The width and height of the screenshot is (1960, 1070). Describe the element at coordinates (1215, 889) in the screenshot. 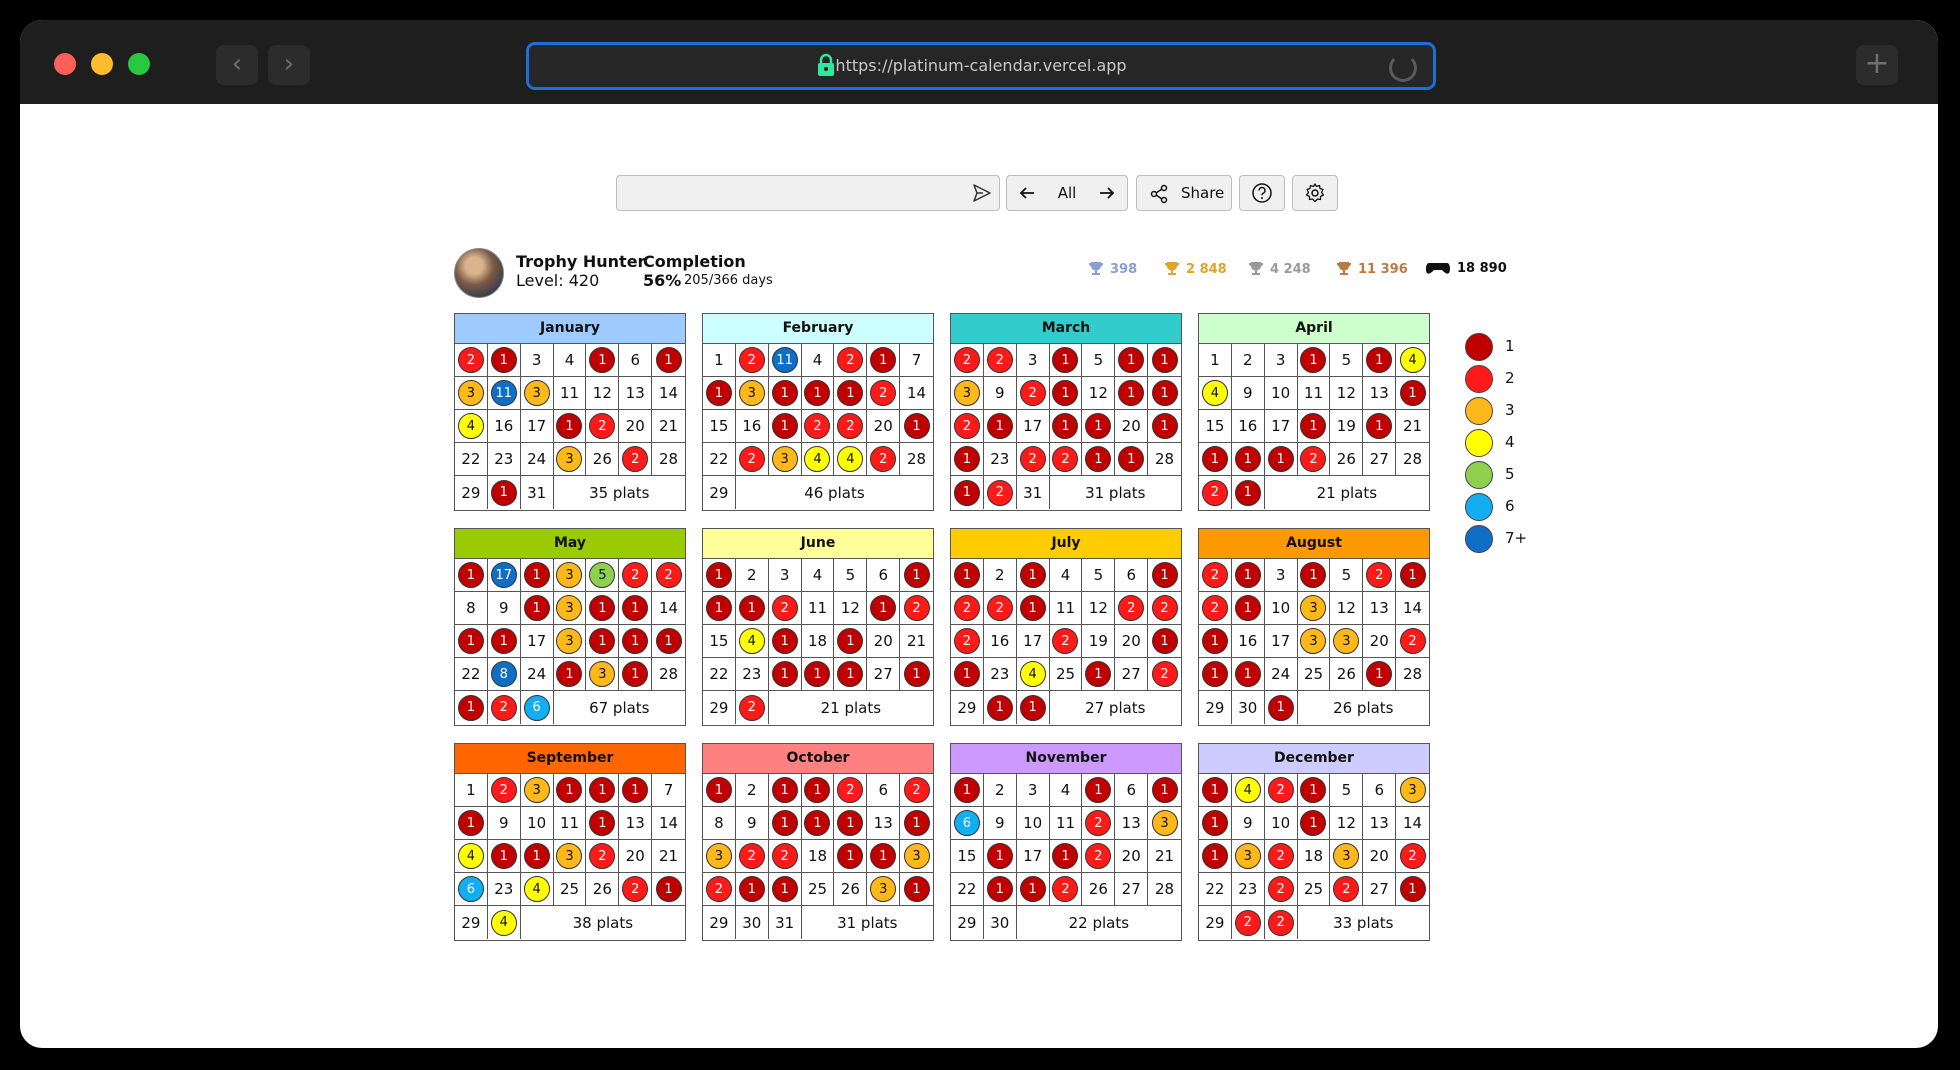

I see `day-cell: 22` at that location.